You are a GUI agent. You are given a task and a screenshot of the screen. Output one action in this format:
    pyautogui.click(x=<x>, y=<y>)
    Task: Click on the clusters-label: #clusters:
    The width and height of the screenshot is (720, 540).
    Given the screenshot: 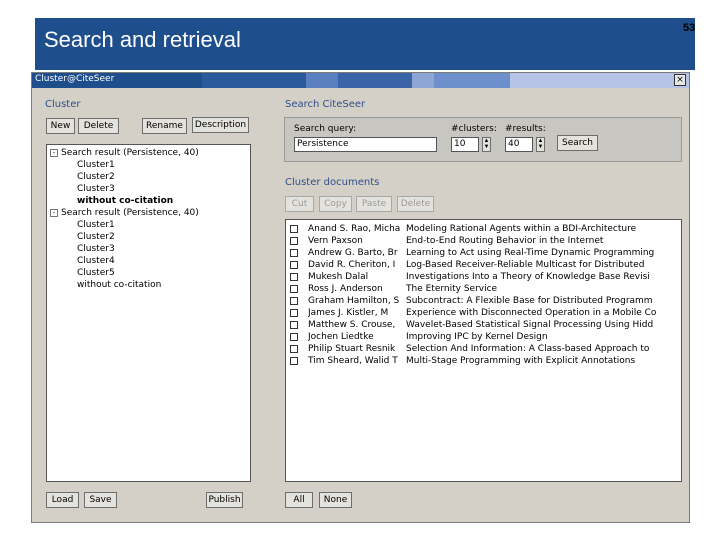 What is the action you would take?
    pyautogui.click(x=474, y=129)
    